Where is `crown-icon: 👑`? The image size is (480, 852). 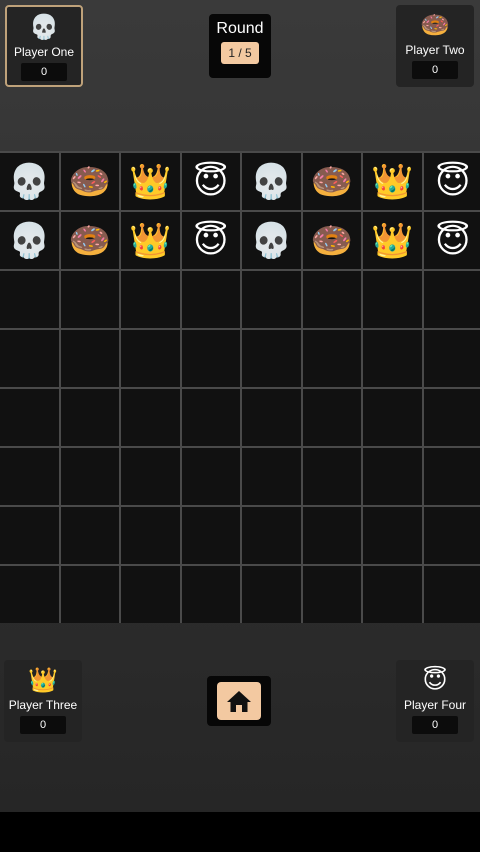 crown-icon: 👑 is located at coordinates (43, 680).